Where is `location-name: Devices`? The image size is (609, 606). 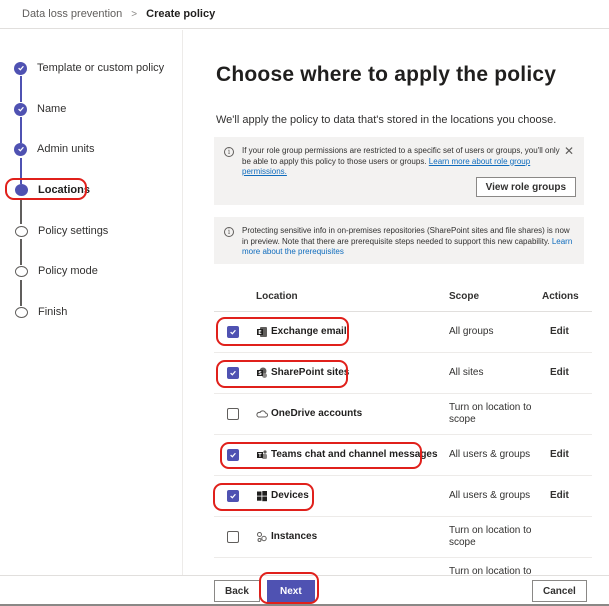
location-name: Devices is located at coordinates (290, 495).